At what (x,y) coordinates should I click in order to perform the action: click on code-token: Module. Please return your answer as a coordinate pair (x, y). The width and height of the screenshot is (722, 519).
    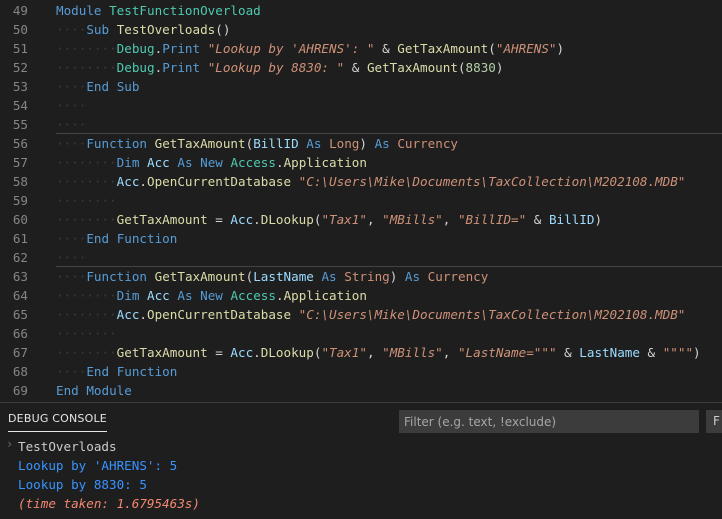
    Looking at the image, I should click on (109, 390).